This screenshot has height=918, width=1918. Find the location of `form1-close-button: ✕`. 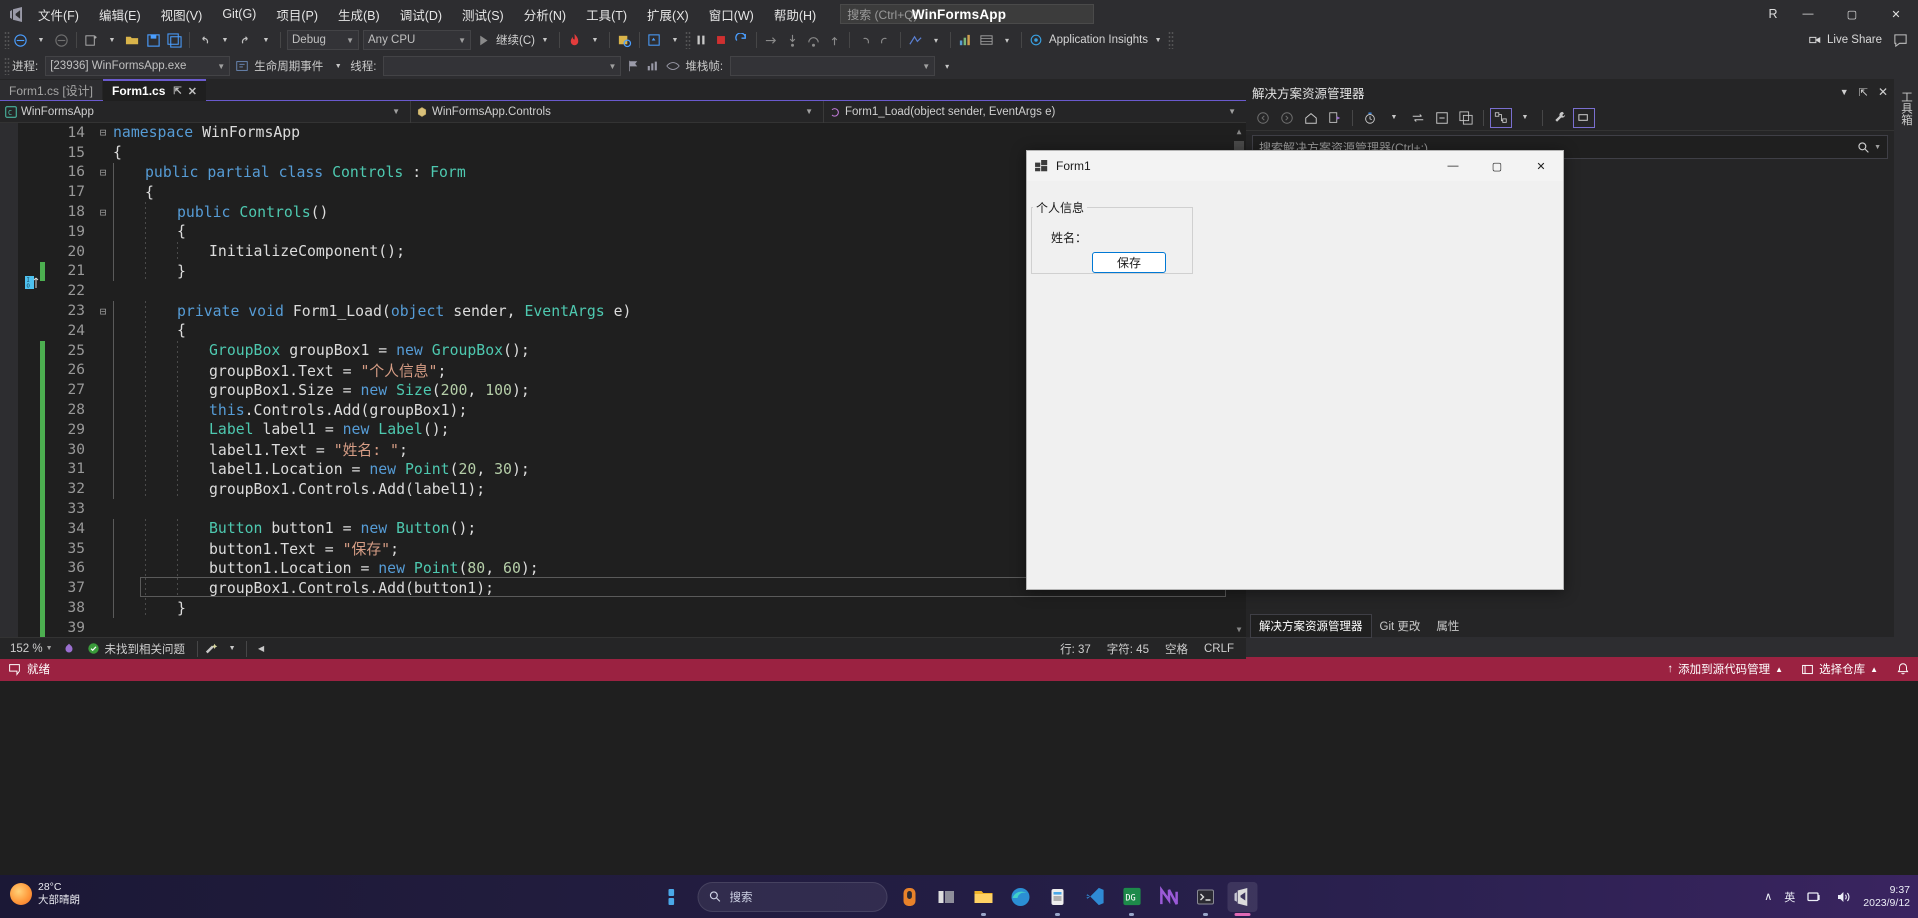

form1-close-button: ✕ is located at coordinates (1541, 166).